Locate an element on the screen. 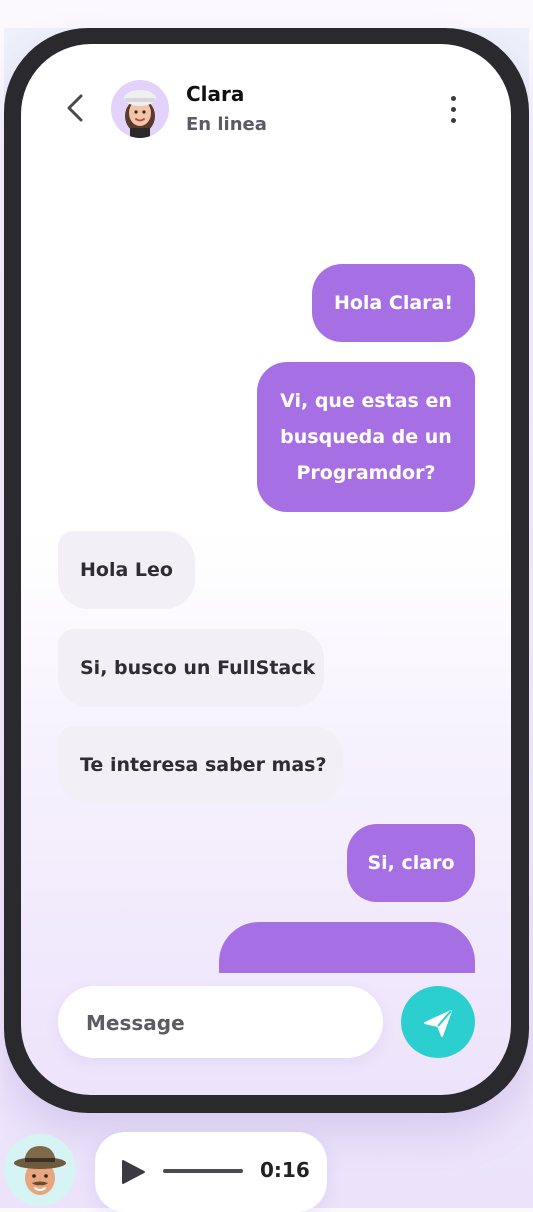 This screenshot has height=1212, width=533. play-button is located at coordinates (133, 1172).